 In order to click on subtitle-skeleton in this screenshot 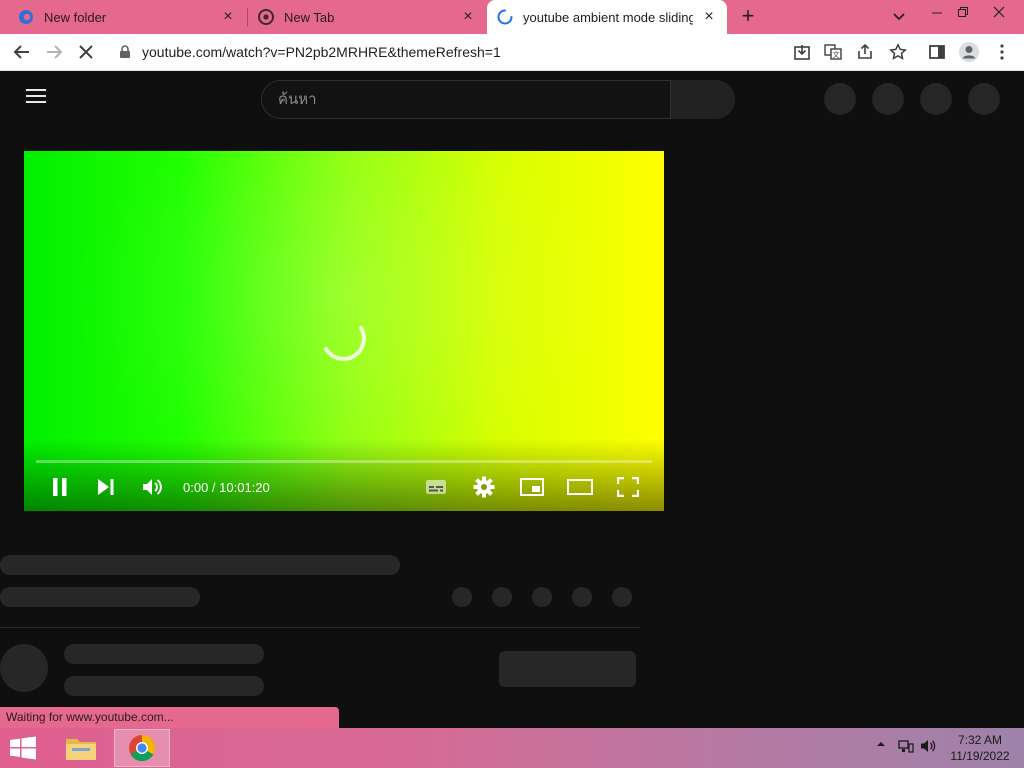, I will do `click(100, 597)`.